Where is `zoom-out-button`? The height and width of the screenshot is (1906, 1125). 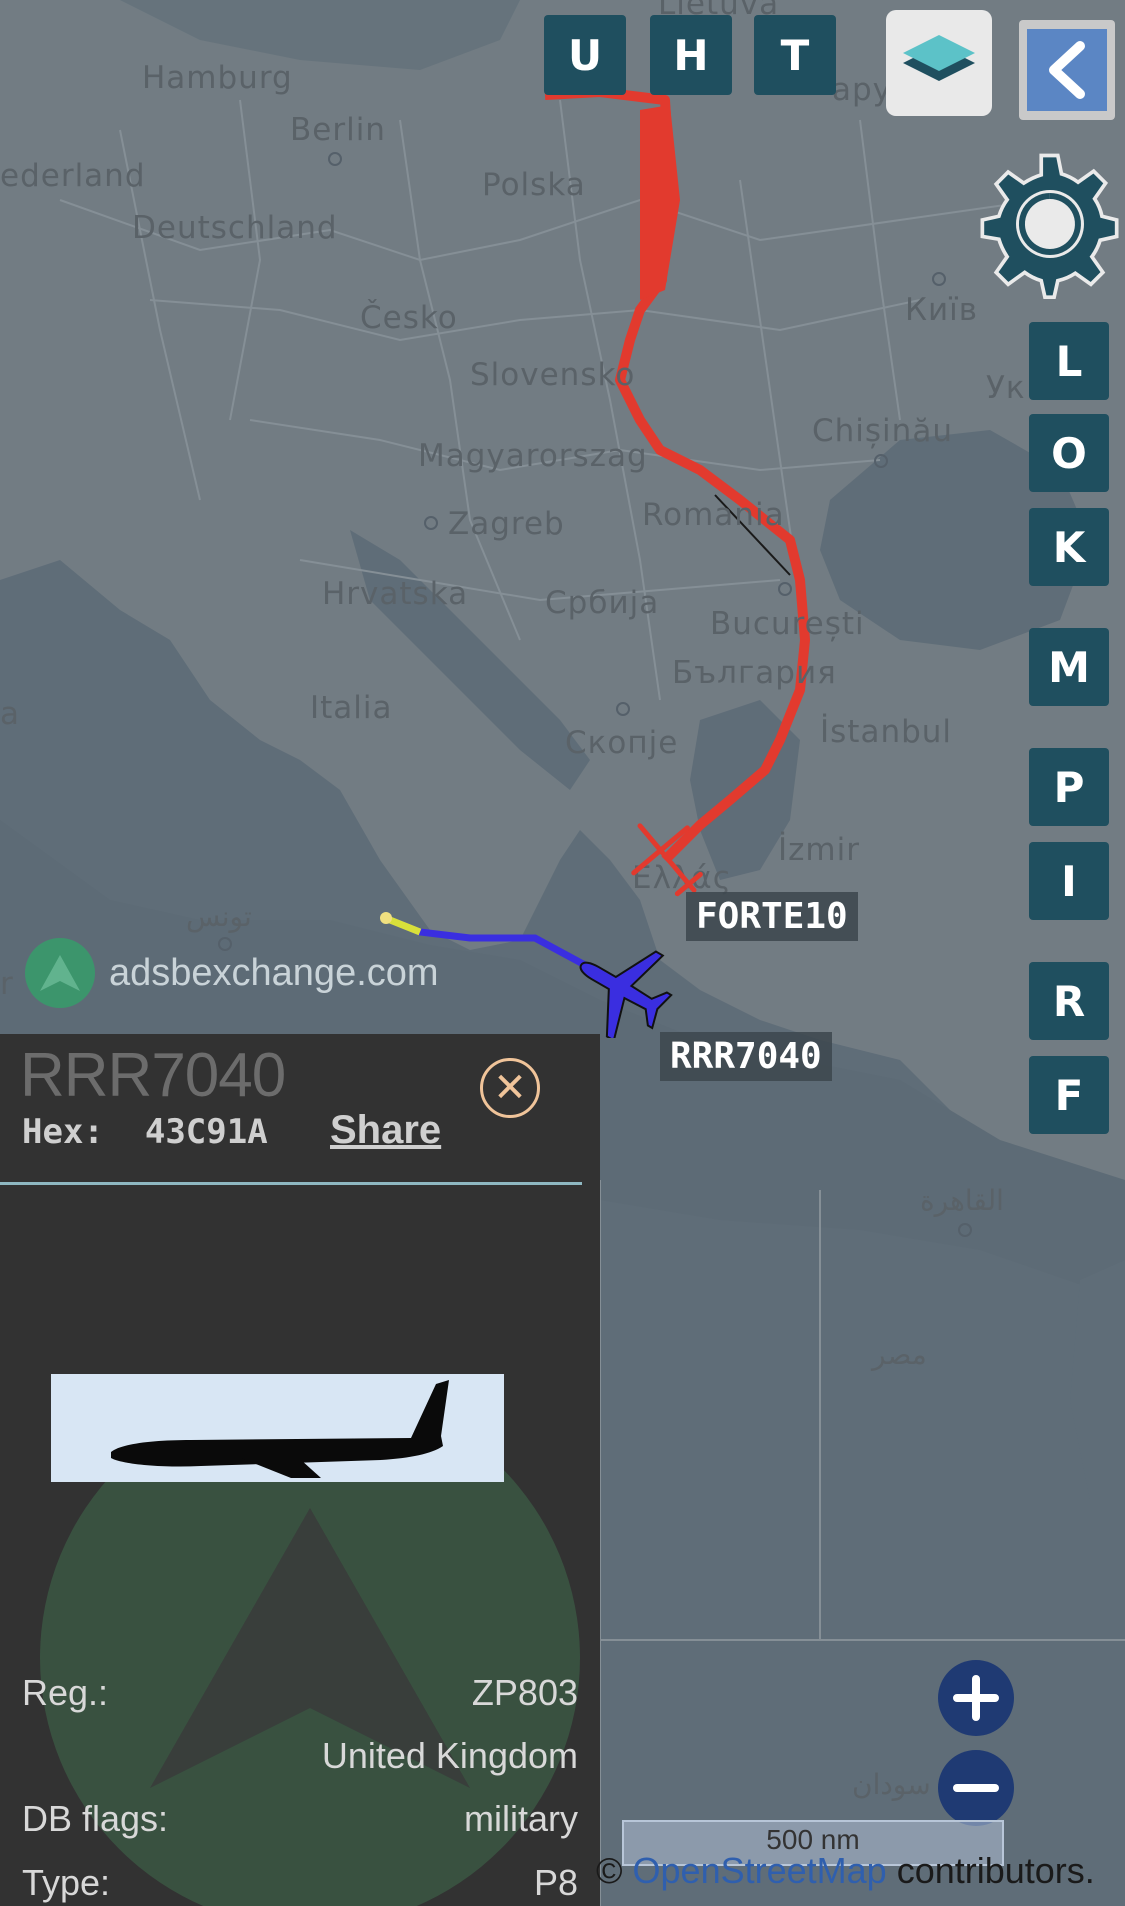 zoom-out-button is located at coordinates (976, 1788).